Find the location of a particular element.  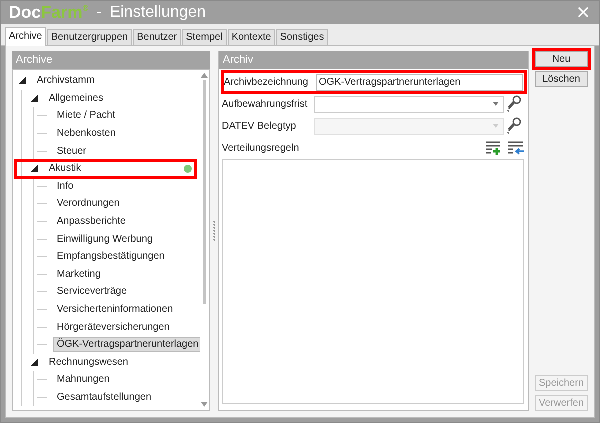

tree-item: Gesamtaufstellungen is located at coordinates (104, 397).